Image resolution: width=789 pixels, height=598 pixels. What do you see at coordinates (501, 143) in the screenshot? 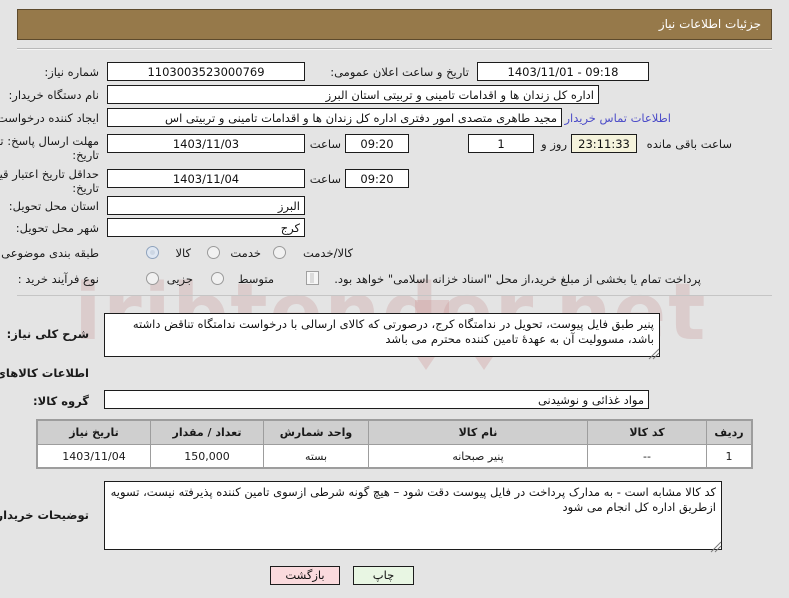
I see `remaining-days-field: 1` at bounding box center [501, 143].